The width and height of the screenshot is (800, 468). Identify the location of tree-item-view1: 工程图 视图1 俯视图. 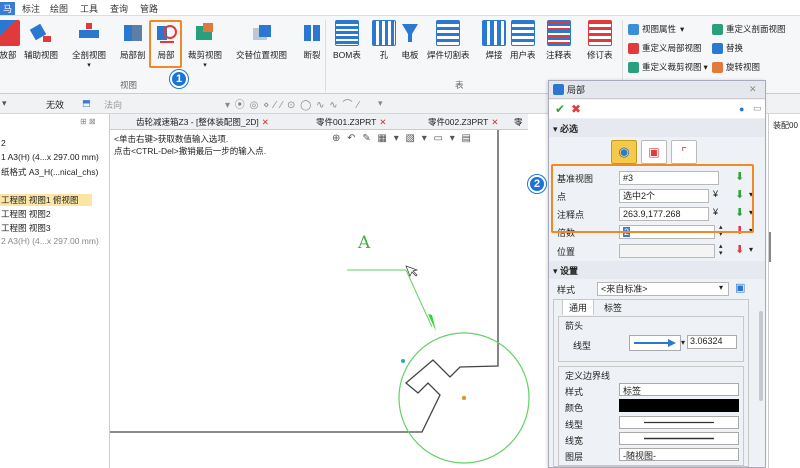
(46, 200).